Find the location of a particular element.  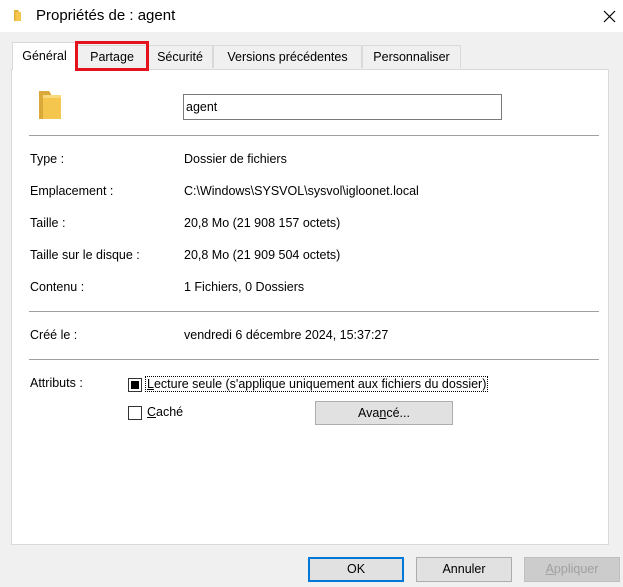

folder-name-input is located at coordinates (342, 107).